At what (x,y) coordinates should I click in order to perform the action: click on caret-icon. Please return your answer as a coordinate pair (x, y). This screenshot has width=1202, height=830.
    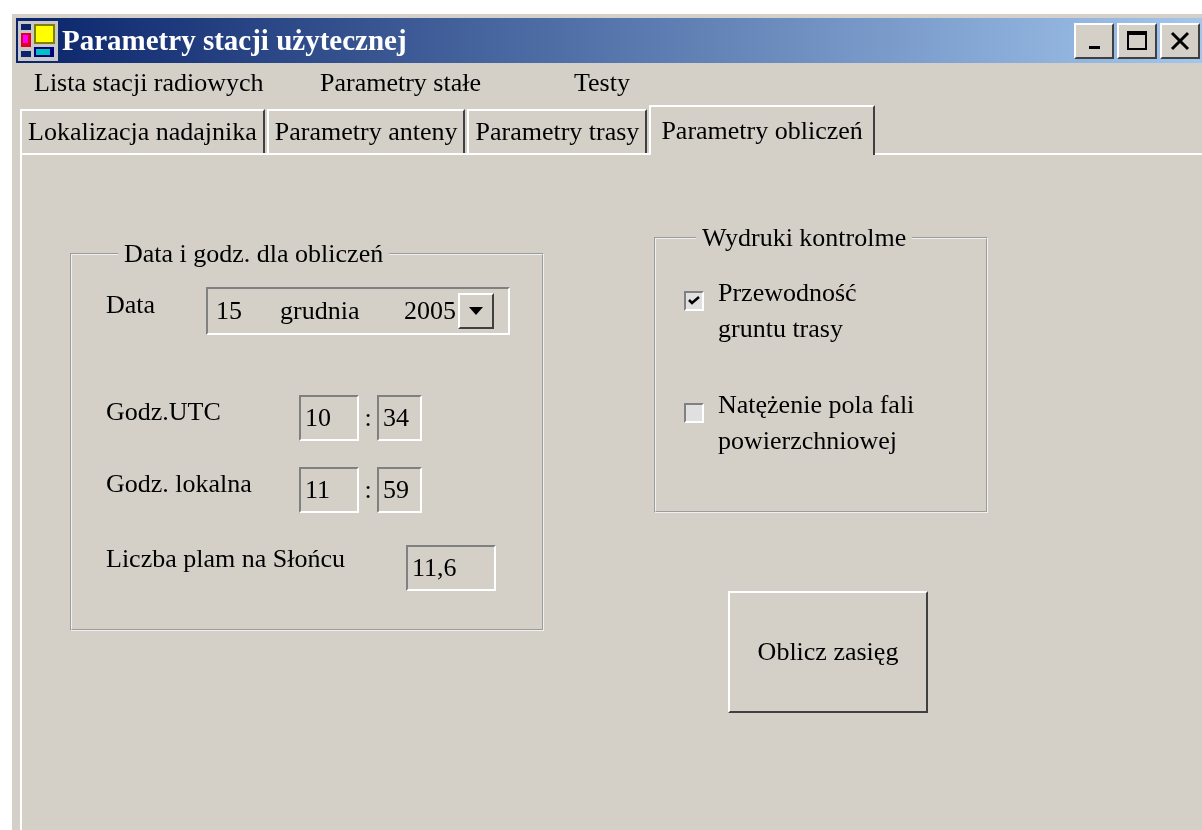
    Looking at the image, I should click on (476, 311).